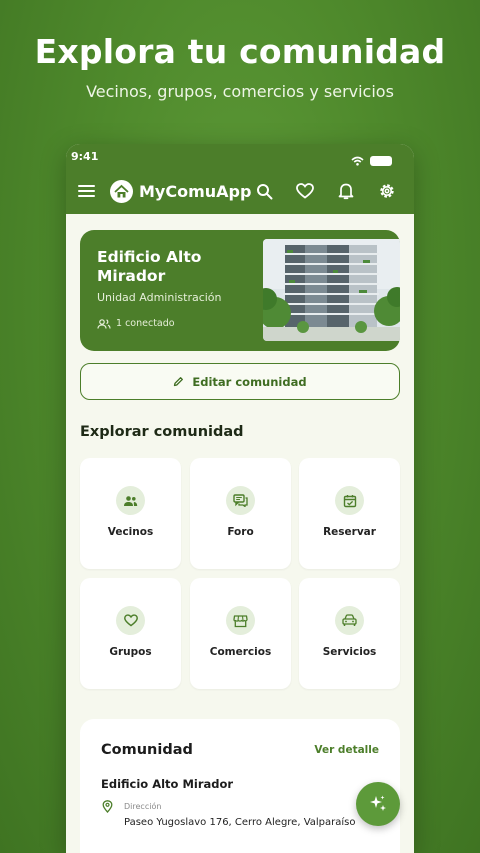  Describe the element at coordinates (195, 191) in the screenshot. I see `app-name: MyComuApp` at that location.